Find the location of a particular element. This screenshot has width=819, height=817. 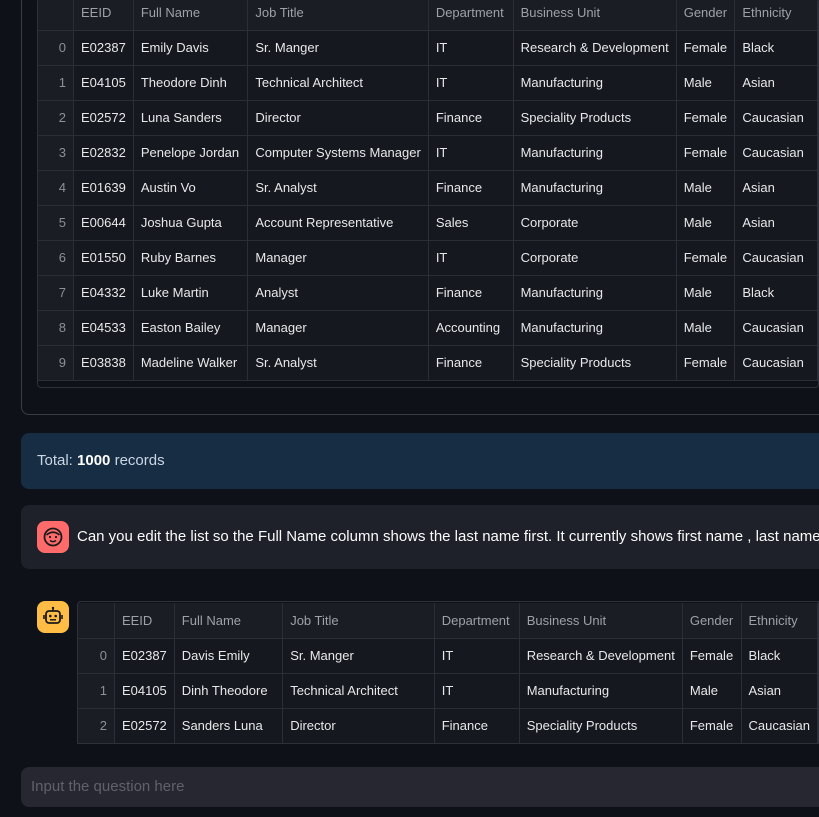

row-index: 2 is located at coordinates (56, 118).